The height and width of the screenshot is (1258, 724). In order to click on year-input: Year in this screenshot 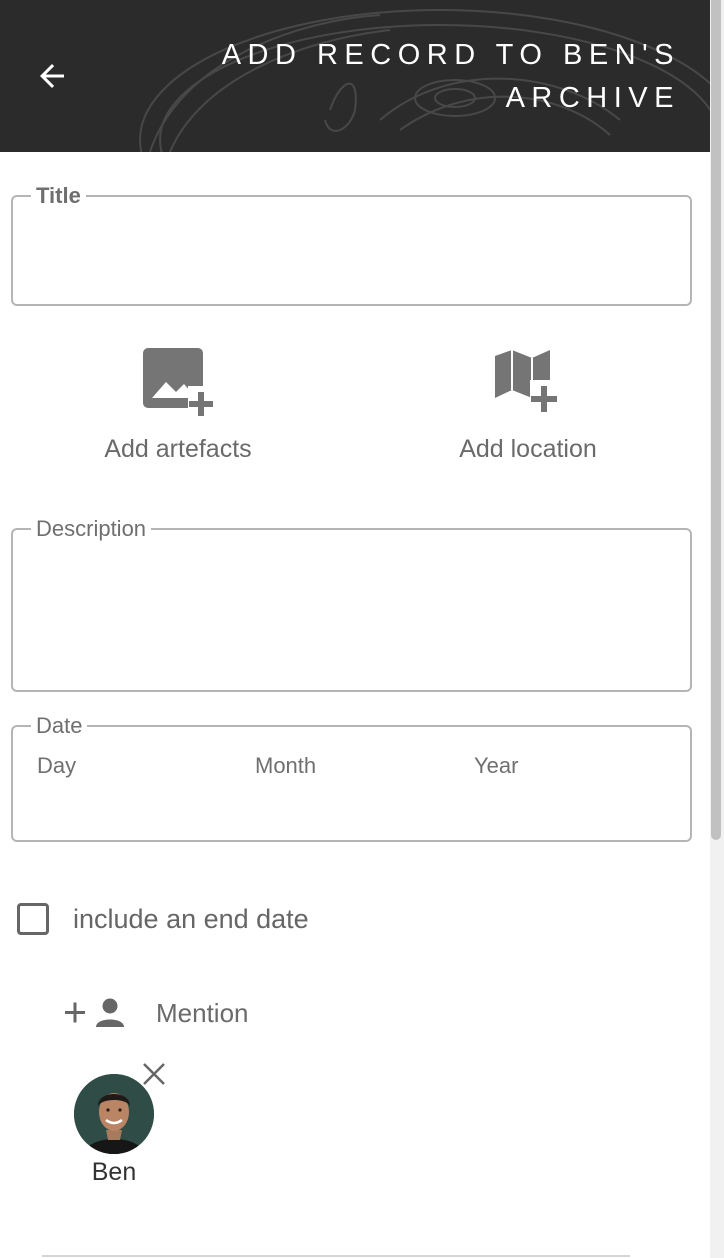, I will do `click(496, 766)`.